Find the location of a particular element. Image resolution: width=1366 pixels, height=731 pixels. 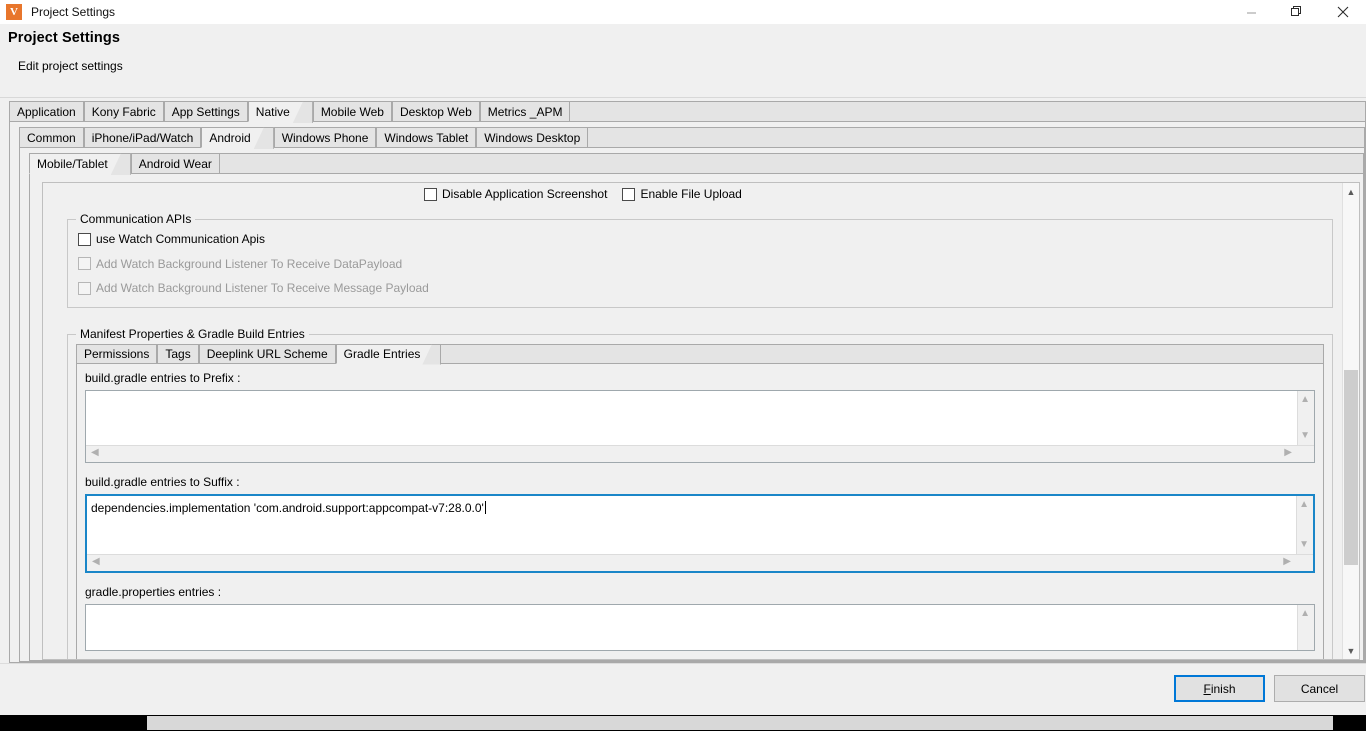

tab-app-settings: App Settings is located at coordinates (205, 111).